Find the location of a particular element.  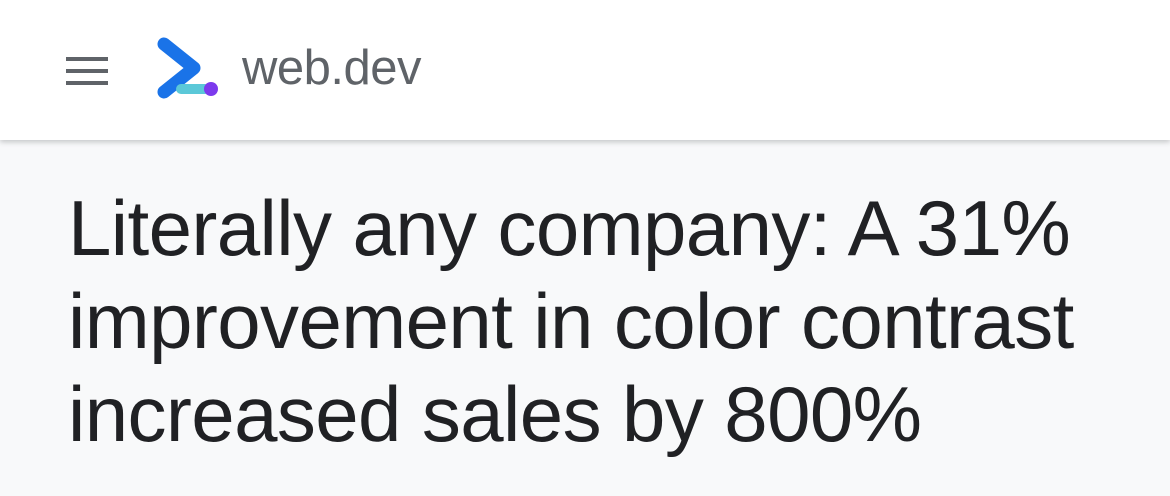

hamburger-menu-icon is located at coordinates (87, 71).